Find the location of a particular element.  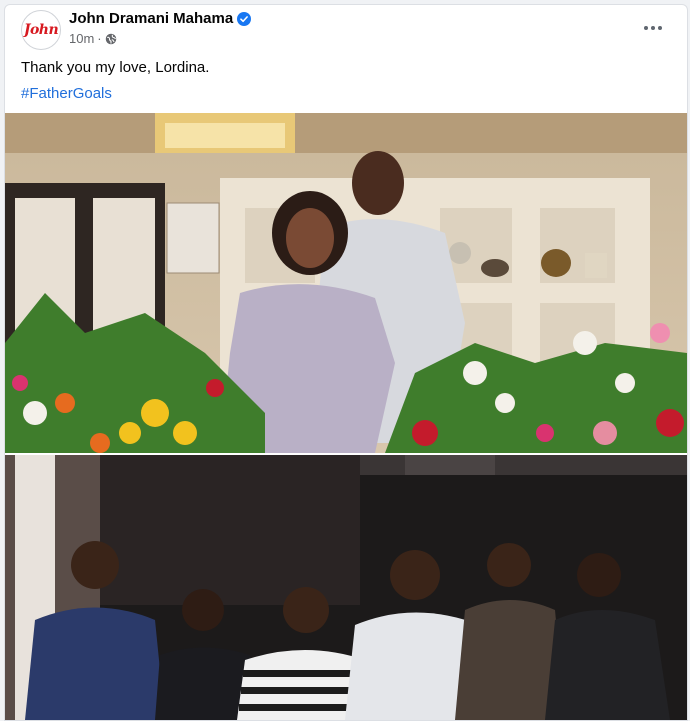

more-options-button is located at coordinates (653, 28).